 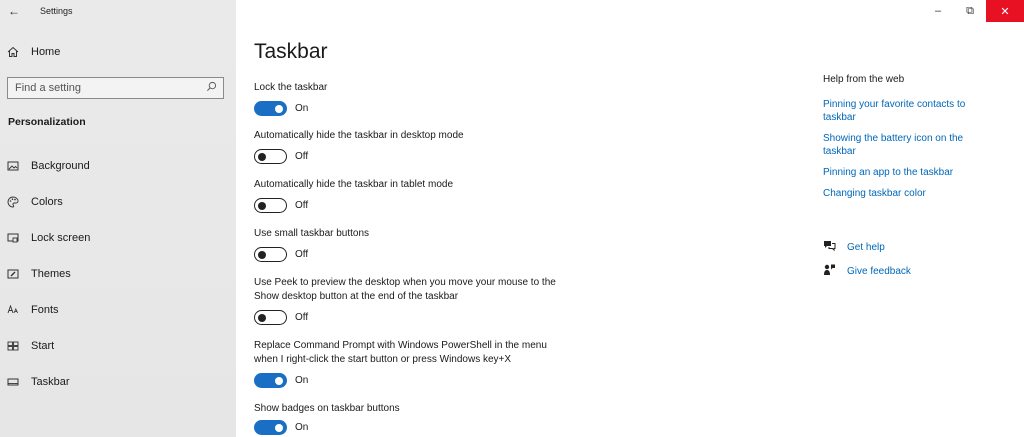 What do you see at coordinates (118, 52) in the screenshot?
I see `sidebar-item-home: Home` at bounding box center [118, 52].